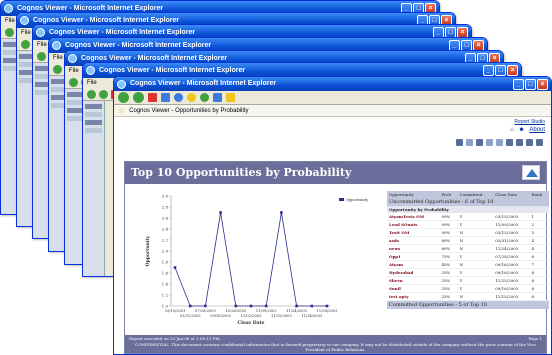 Image resolution: width=552 pixels, height=355 pixels. What do you see at coordinates (539, 194) in the screenshot?
I see `column-header: Rank` at bounding box center [539, 194].